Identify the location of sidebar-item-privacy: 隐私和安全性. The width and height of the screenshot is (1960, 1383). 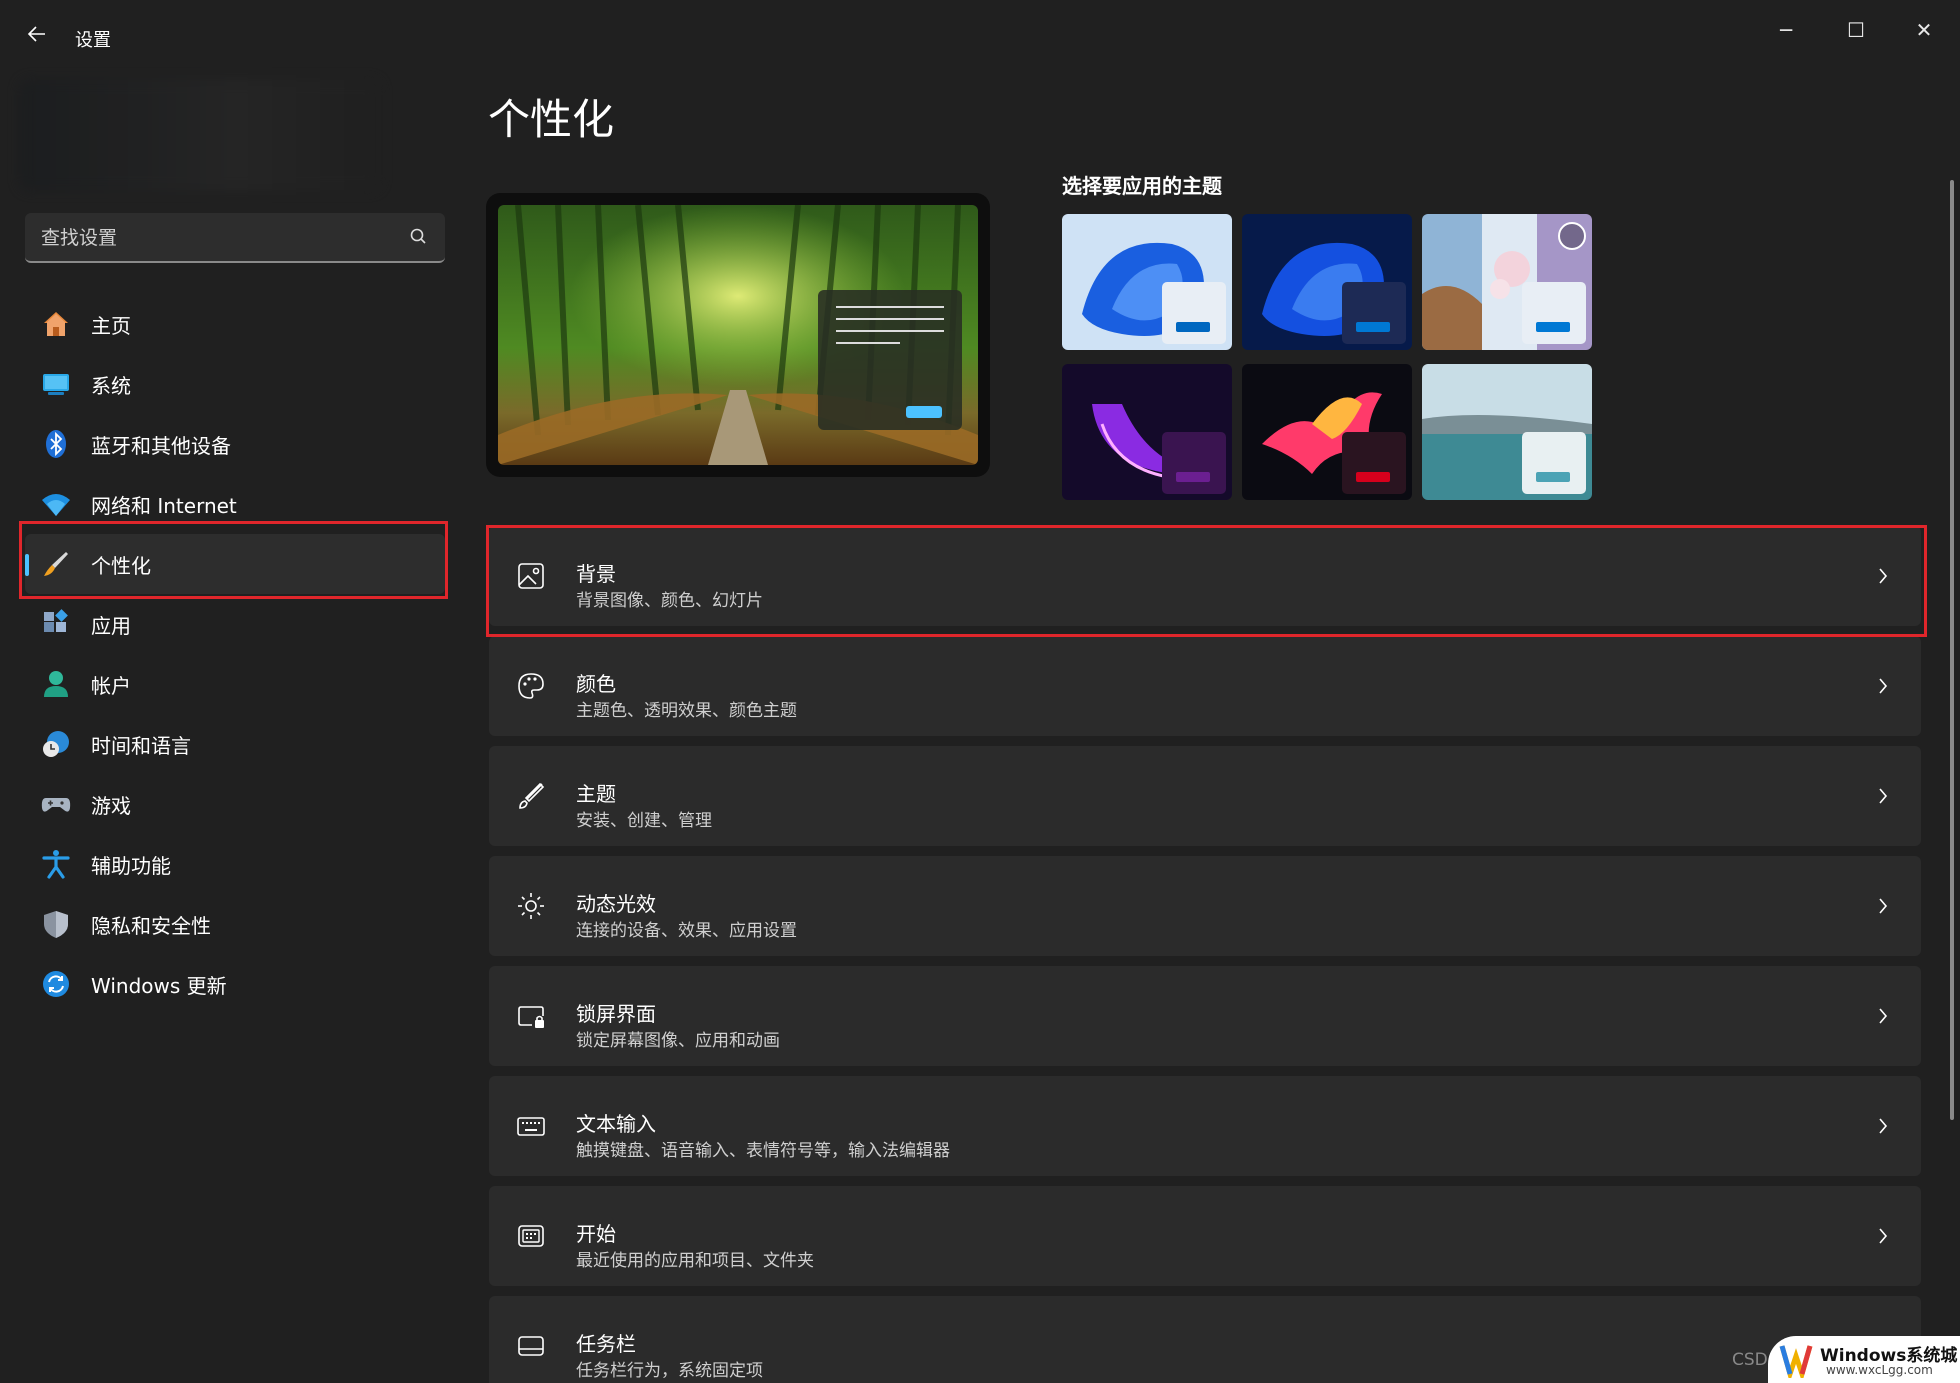
(235, 924).